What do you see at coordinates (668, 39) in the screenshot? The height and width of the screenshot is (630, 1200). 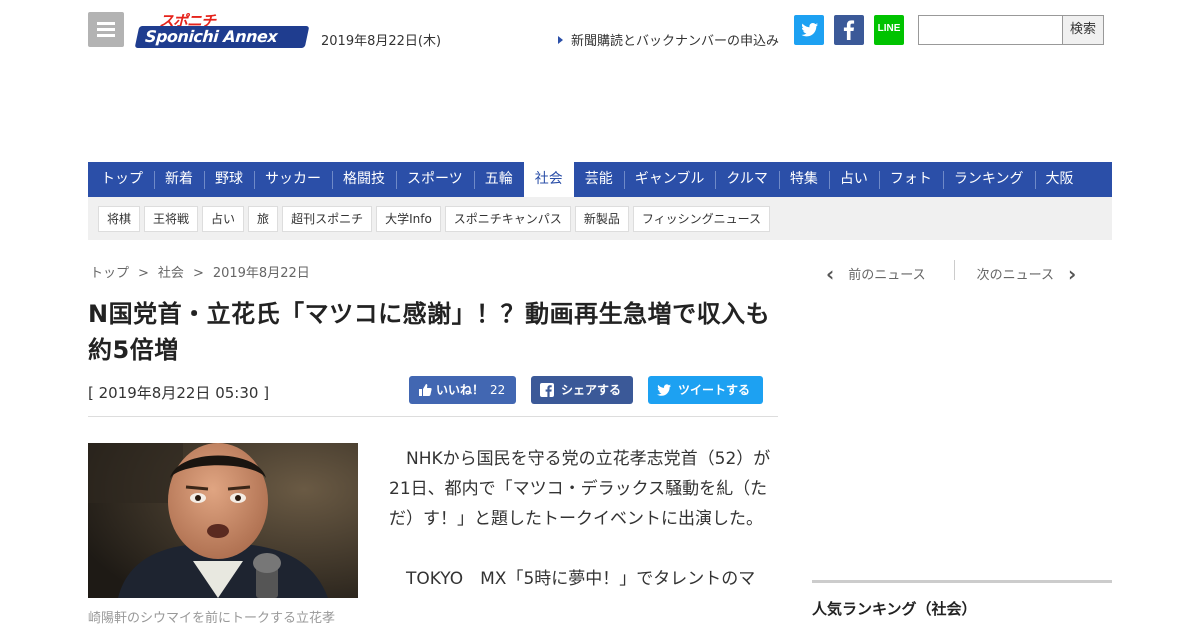 I see `subscribe-link: 新聞購読とバックナンバーの申込み` at bounding box center [668, 39].